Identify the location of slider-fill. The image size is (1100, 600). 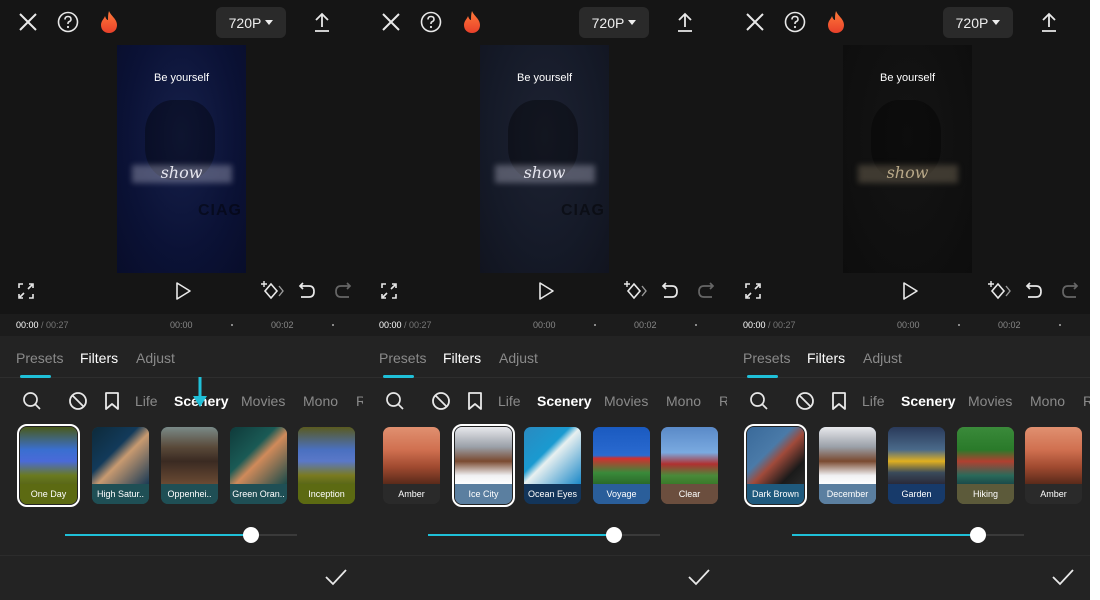
(521, 535).